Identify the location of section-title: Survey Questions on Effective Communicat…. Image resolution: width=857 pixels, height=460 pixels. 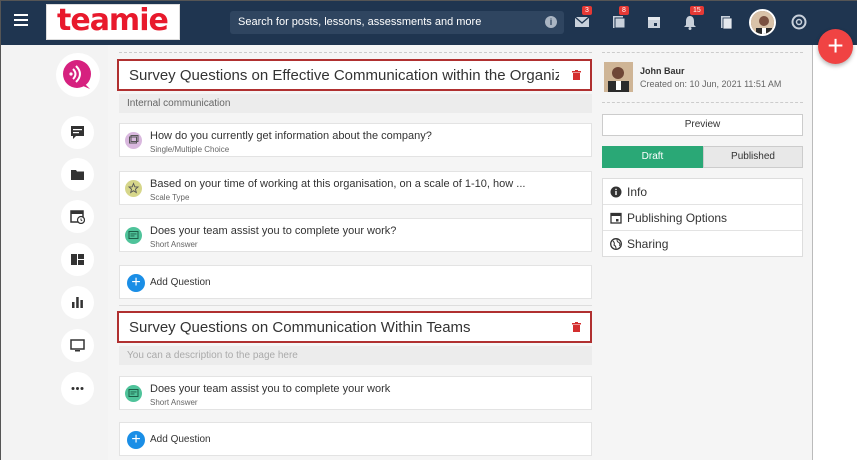
(344, 75).